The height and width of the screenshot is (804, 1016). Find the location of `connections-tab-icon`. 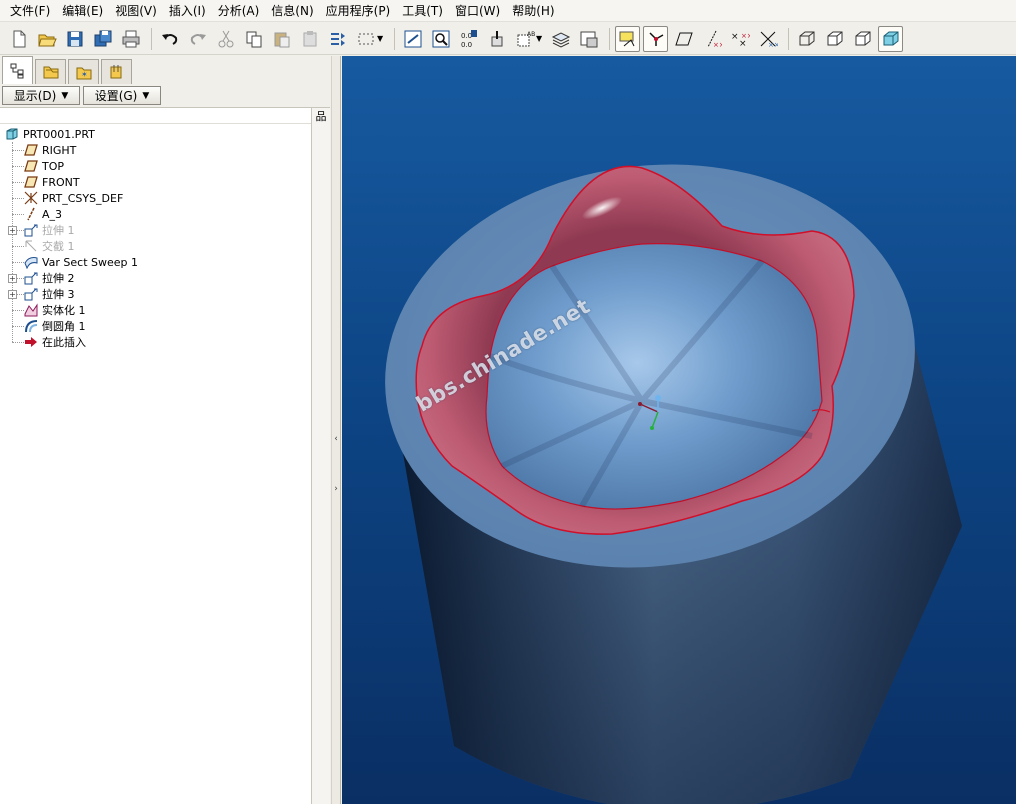

connections-tab-icon is located at coordinates (116, 71).